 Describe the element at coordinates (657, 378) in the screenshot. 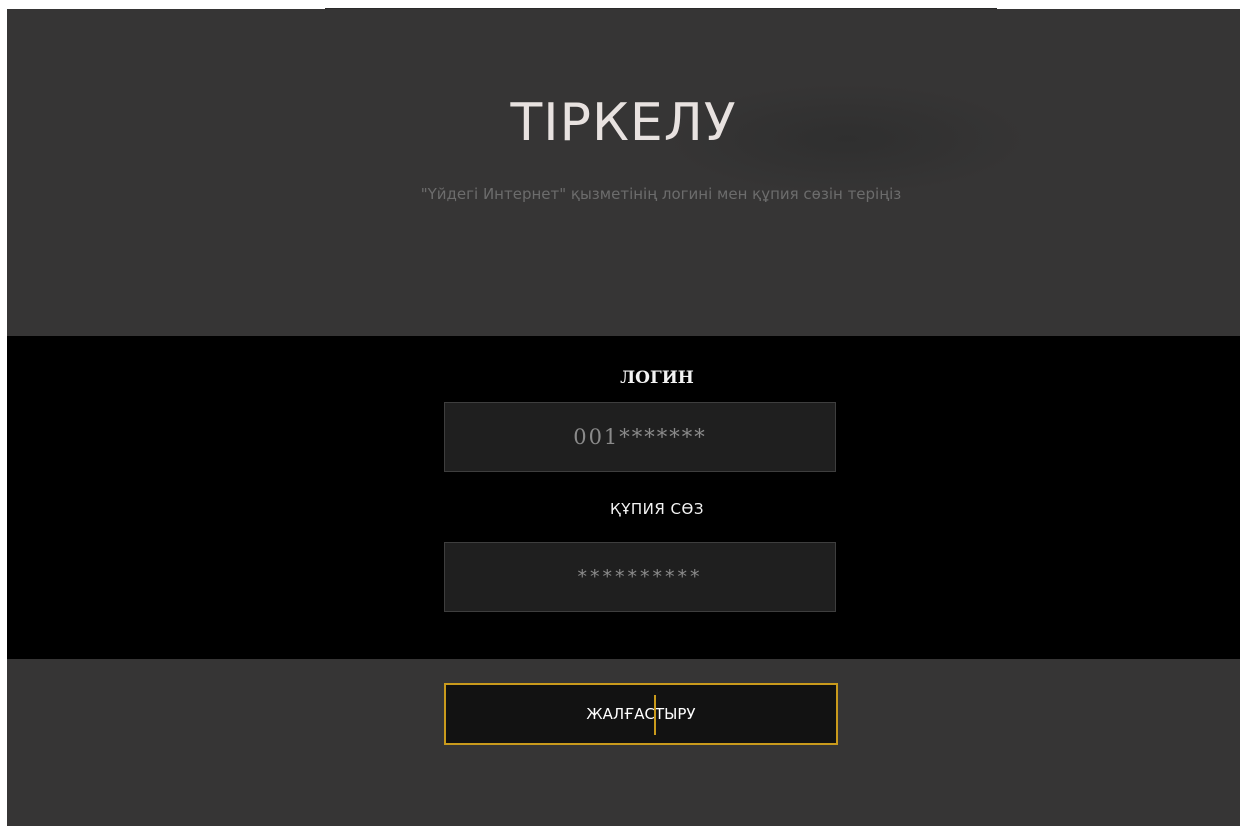

I see `login-label: ЛОГИН` at that location.